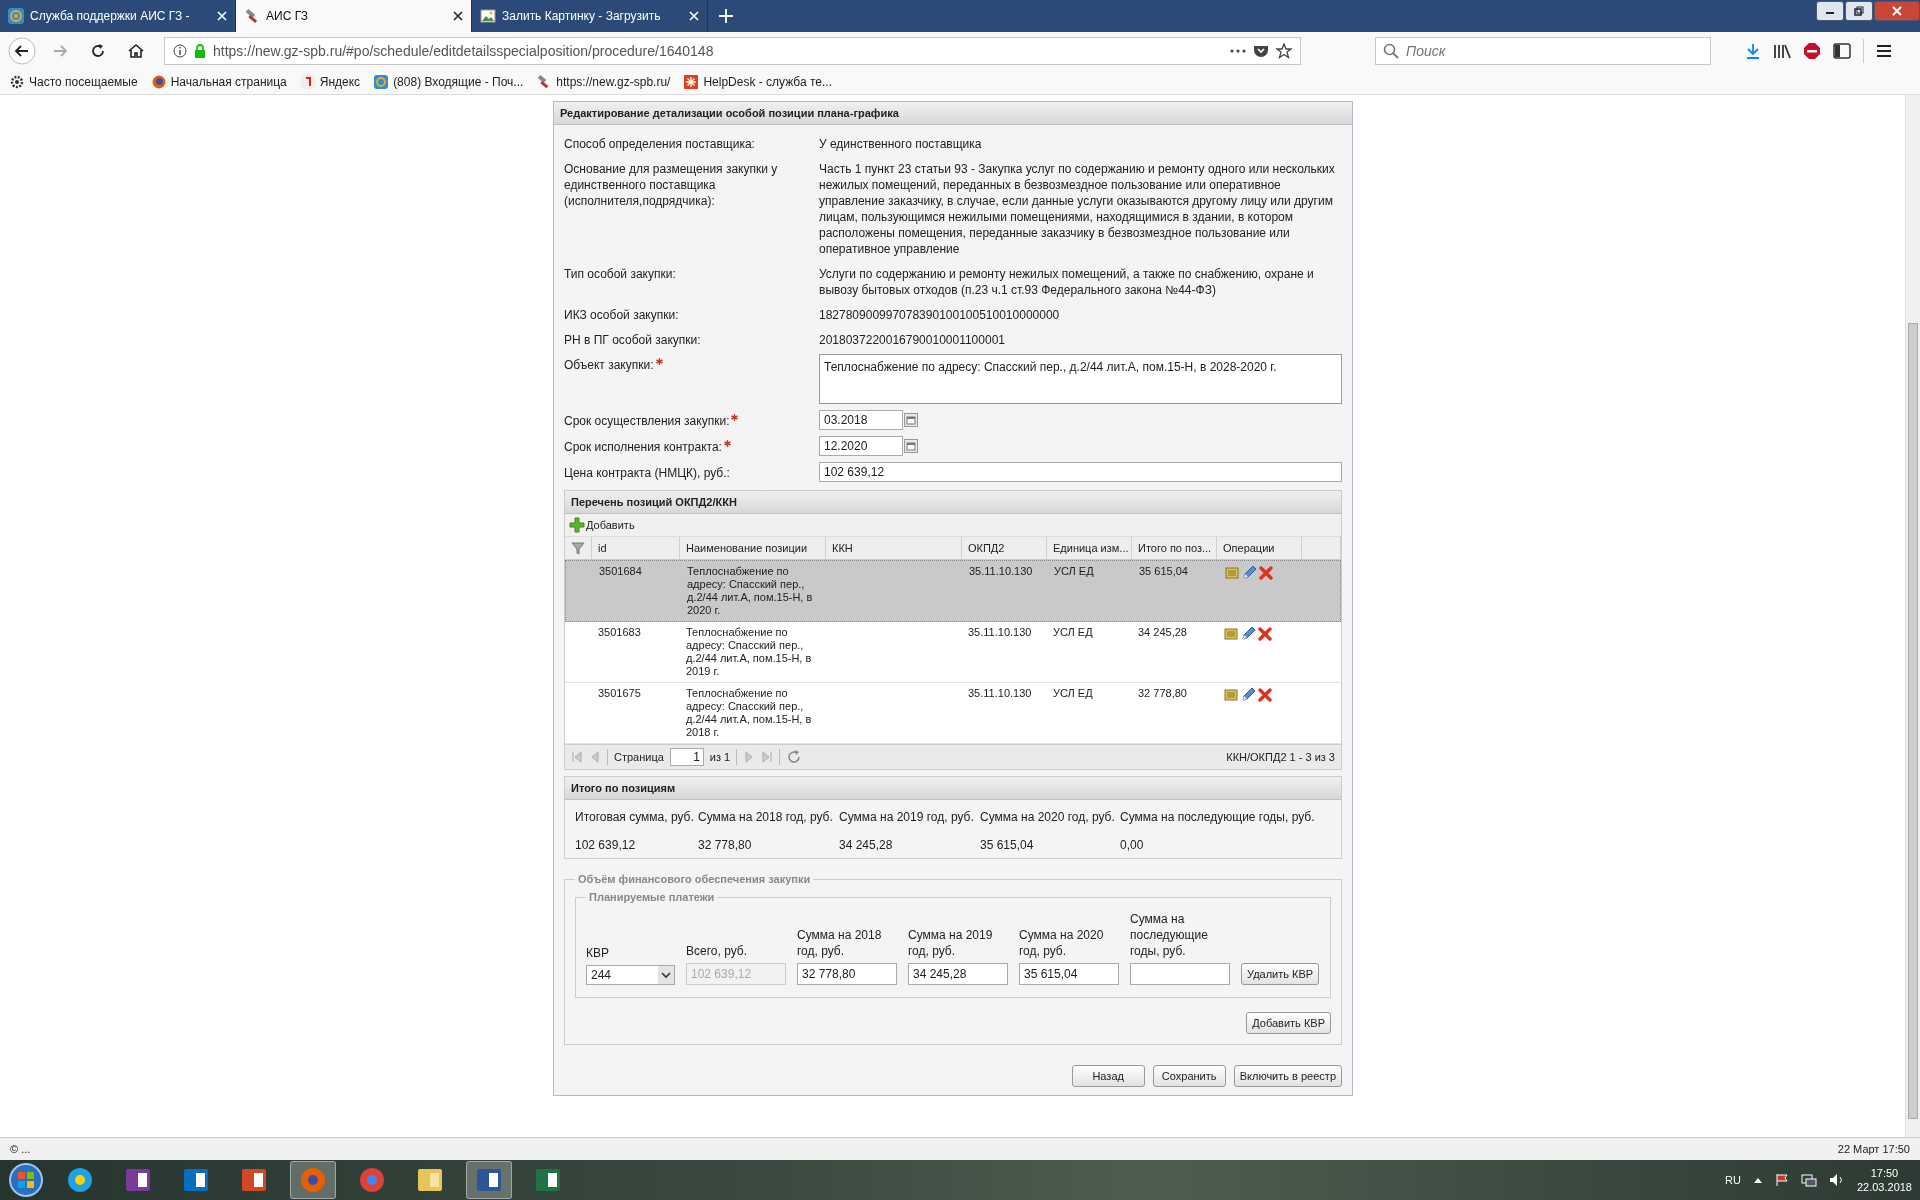 Image resolution: width=1920 pixels, height=1200 pixels. I want to click on field-value: У единственного поставщика, so click(901, 144).